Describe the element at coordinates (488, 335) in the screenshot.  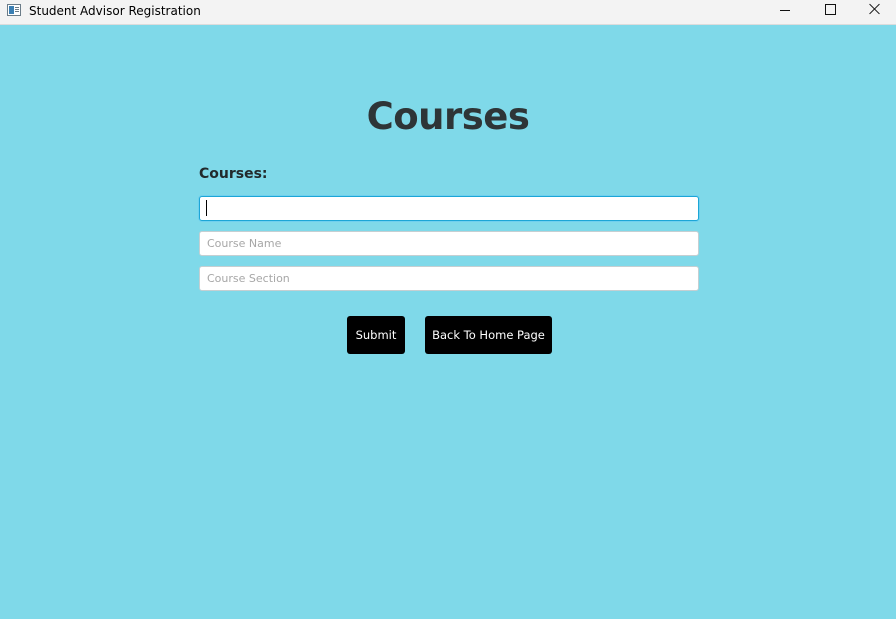
I see `back-to-home-button: Back To Home Page` at that location.